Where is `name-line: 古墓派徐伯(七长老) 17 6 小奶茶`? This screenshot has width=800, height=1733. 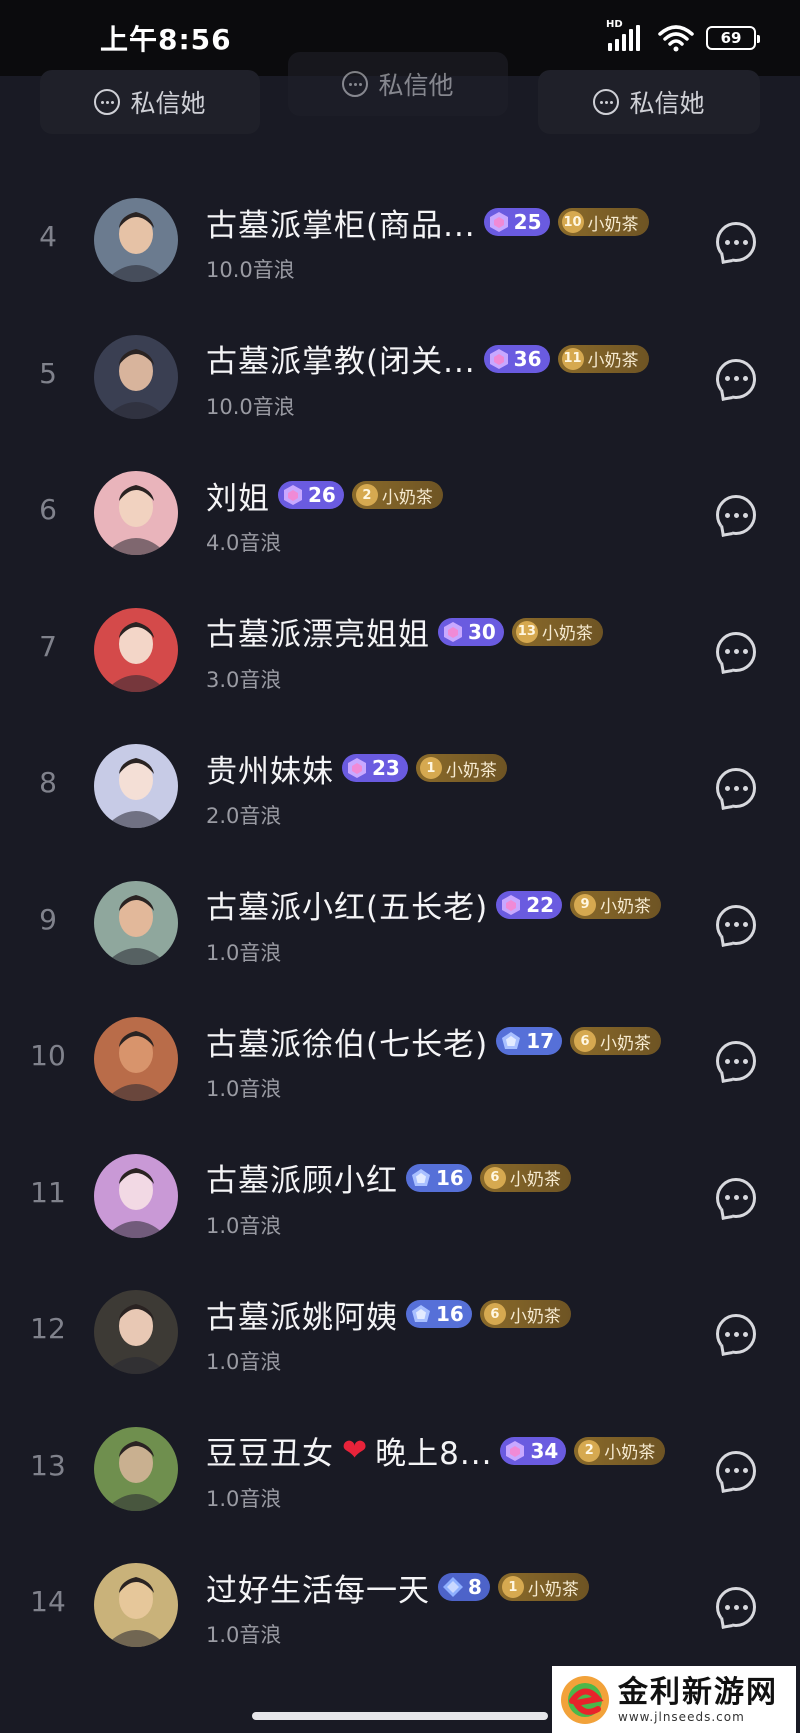
name-line: 古墓派徐伯(七长老) 17 6 小奶茶 is located at coordinates (434, 1041).